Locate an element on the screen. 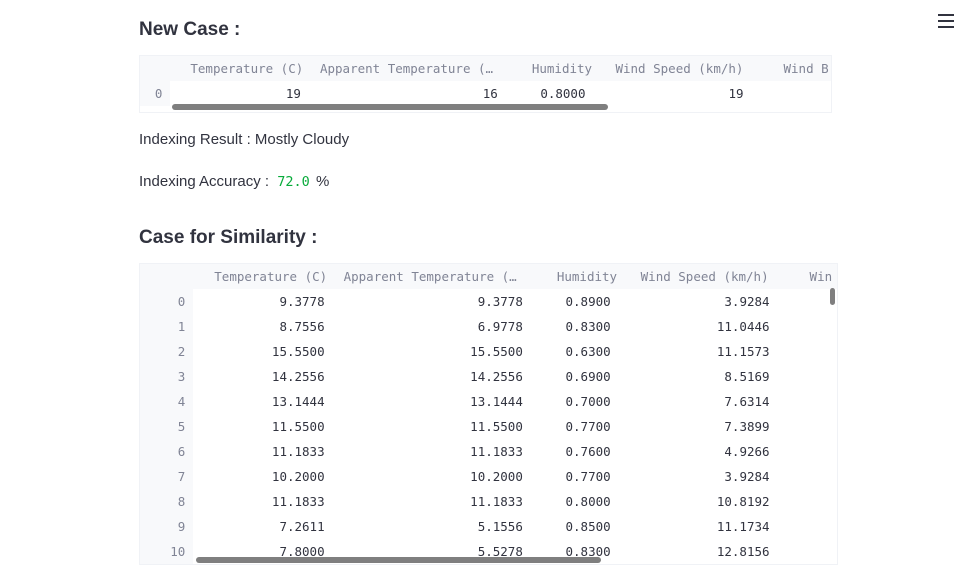 This screenshot has width=974, height=587. hamburger-menu-icon is located at coordinates (946, 21).